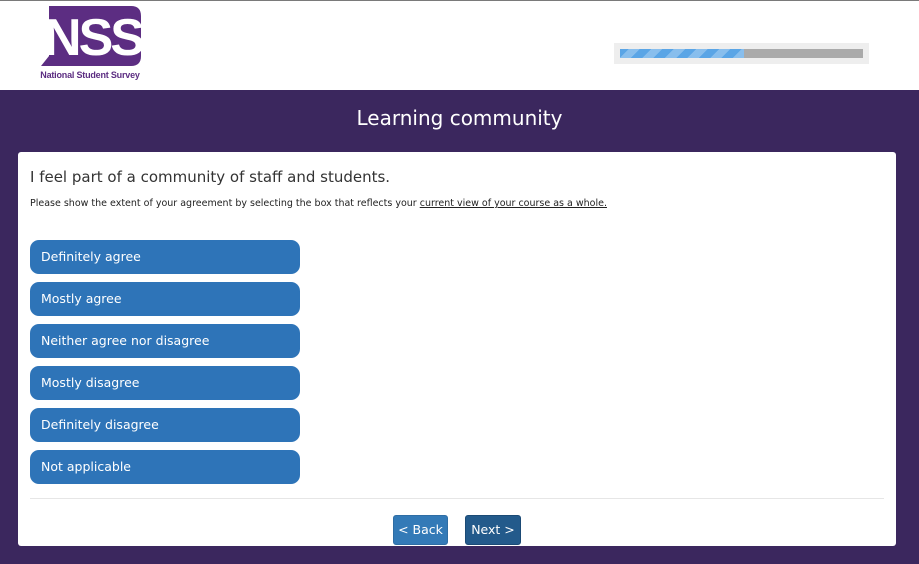 This screenshot has width=919, height=564. What do you see at coordinates (90, 75) in the screenshot?
I see `logo-subtitle: National Student Survey` at bounding box center [90, 75].